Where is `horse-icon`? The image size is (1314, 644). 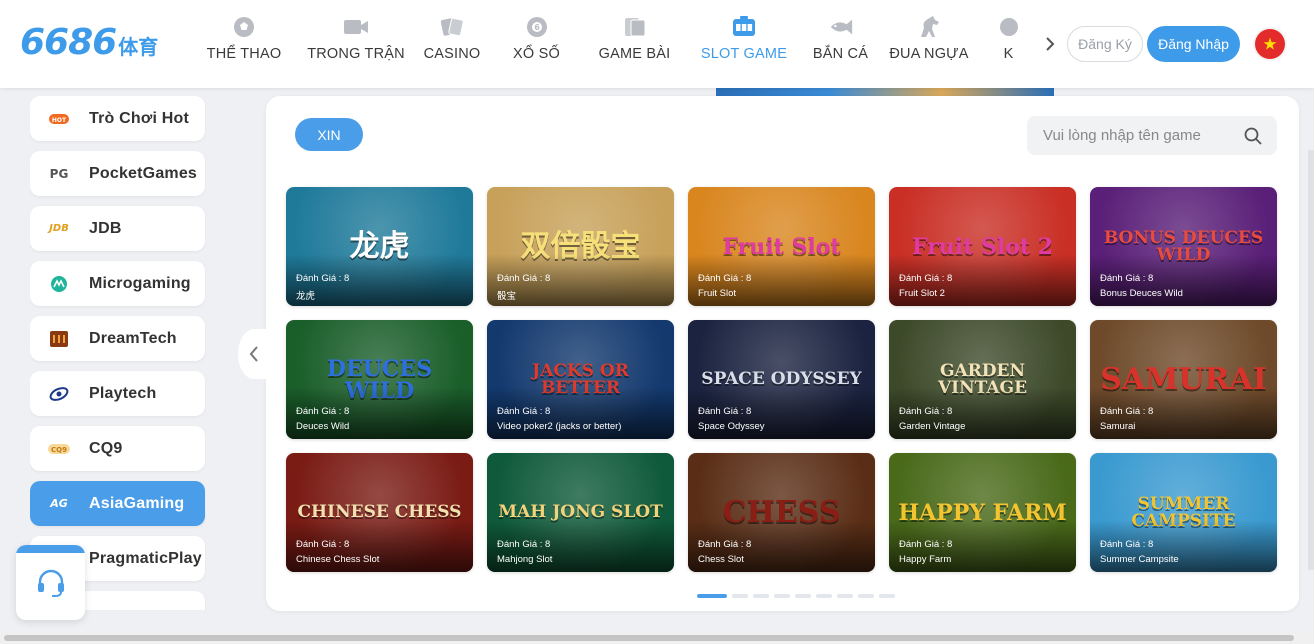
horse-icon is located at coordinates (929, 27).